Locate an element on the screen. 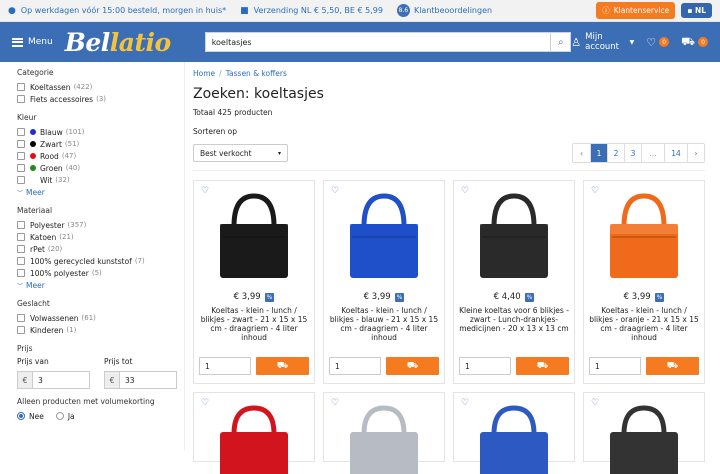 This screenshot has width=720, height=474. option-label: Kinderen is located at coordinates (47, 330).